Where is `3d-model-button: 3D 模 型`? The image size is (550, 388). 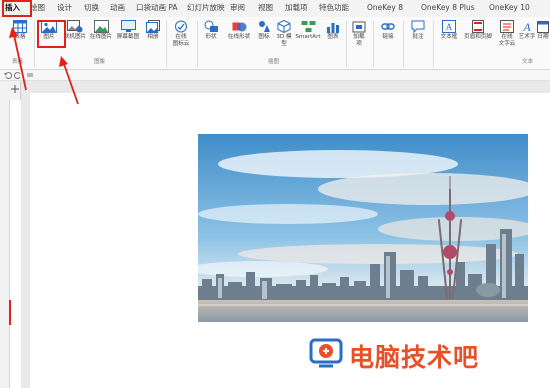 3d-model-button: 3D 模 型 is located at coordinates (284, 34).